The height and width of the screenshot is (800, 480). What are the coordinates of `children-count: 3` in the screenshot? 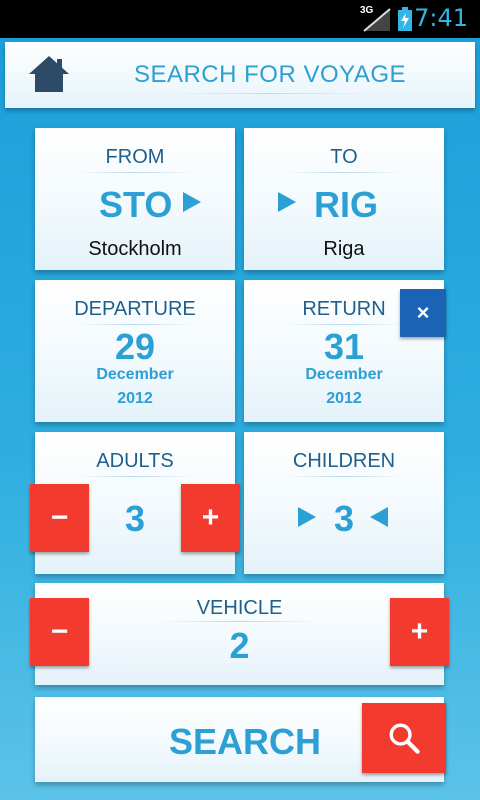 It's located at (344, 518).